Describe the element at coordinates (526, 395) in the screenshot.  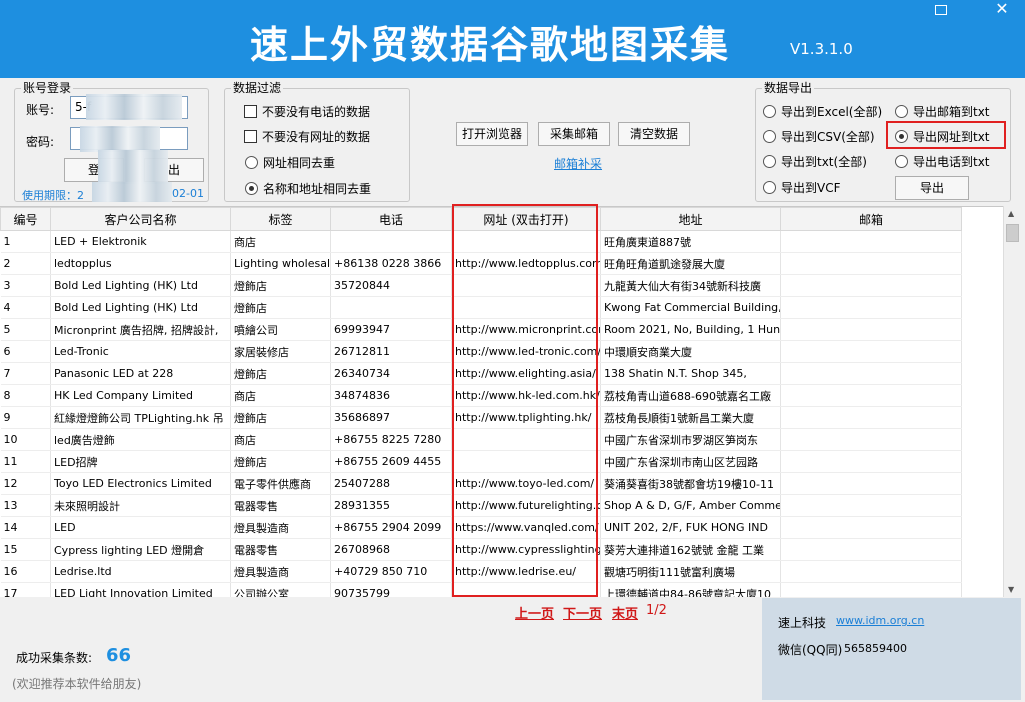
I see `table-cell: http://www.hk-led.com.hk/` at that location.